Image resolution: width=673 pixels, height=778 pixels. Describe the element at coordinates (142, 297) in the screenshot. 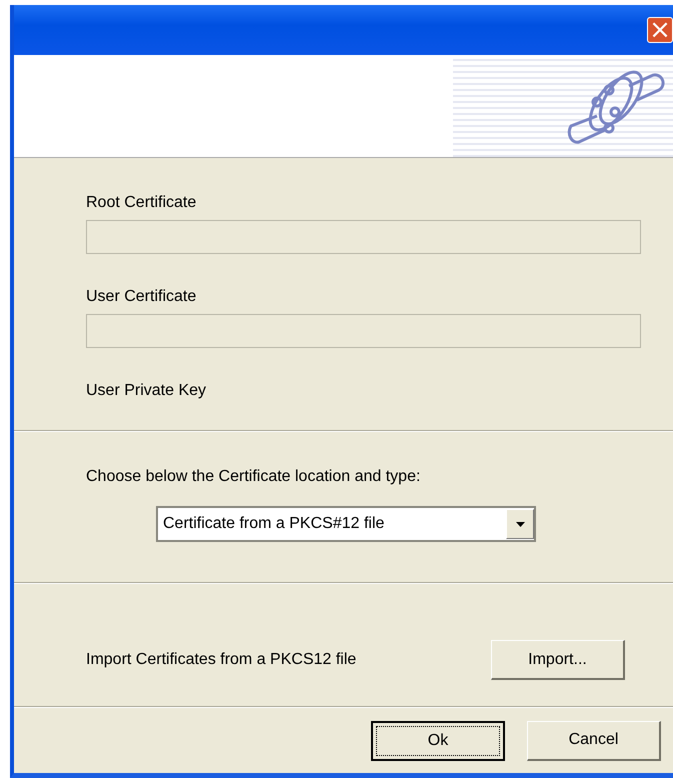

I see `field-label: User Certificate` at that location.